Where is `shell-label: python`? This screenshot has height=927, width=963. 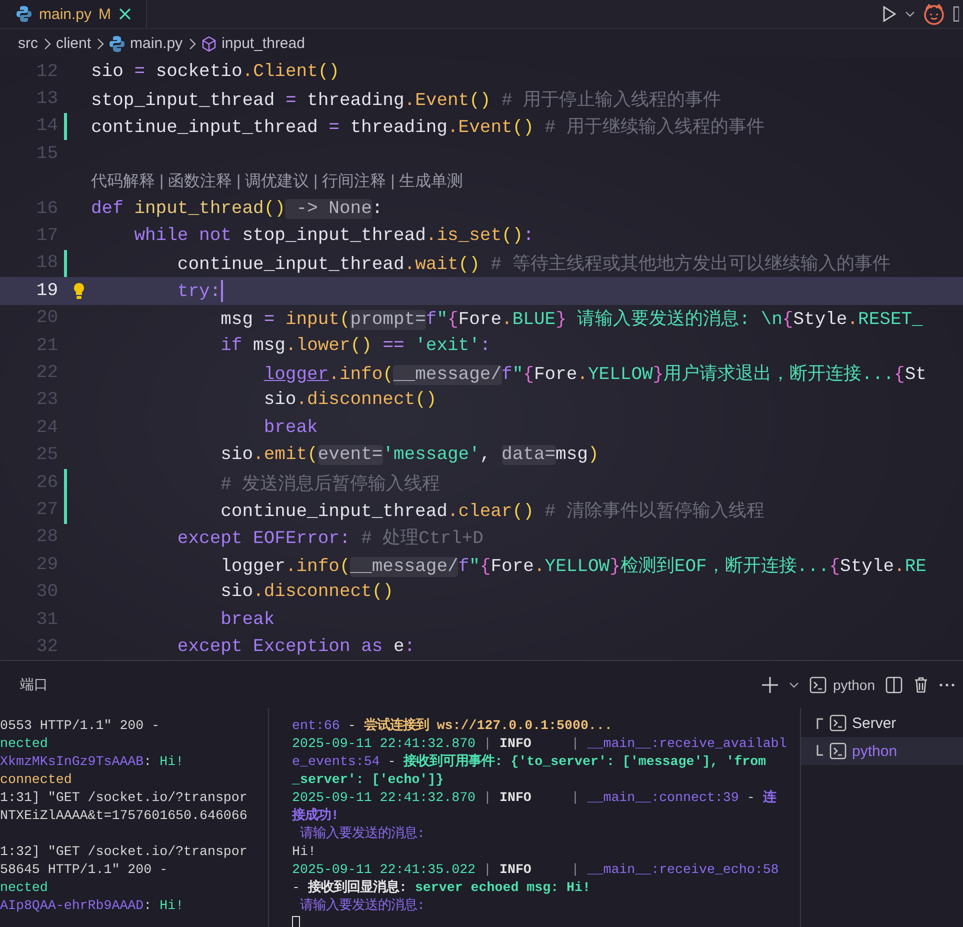 shell-label: python is located at coordinates (853, 684).